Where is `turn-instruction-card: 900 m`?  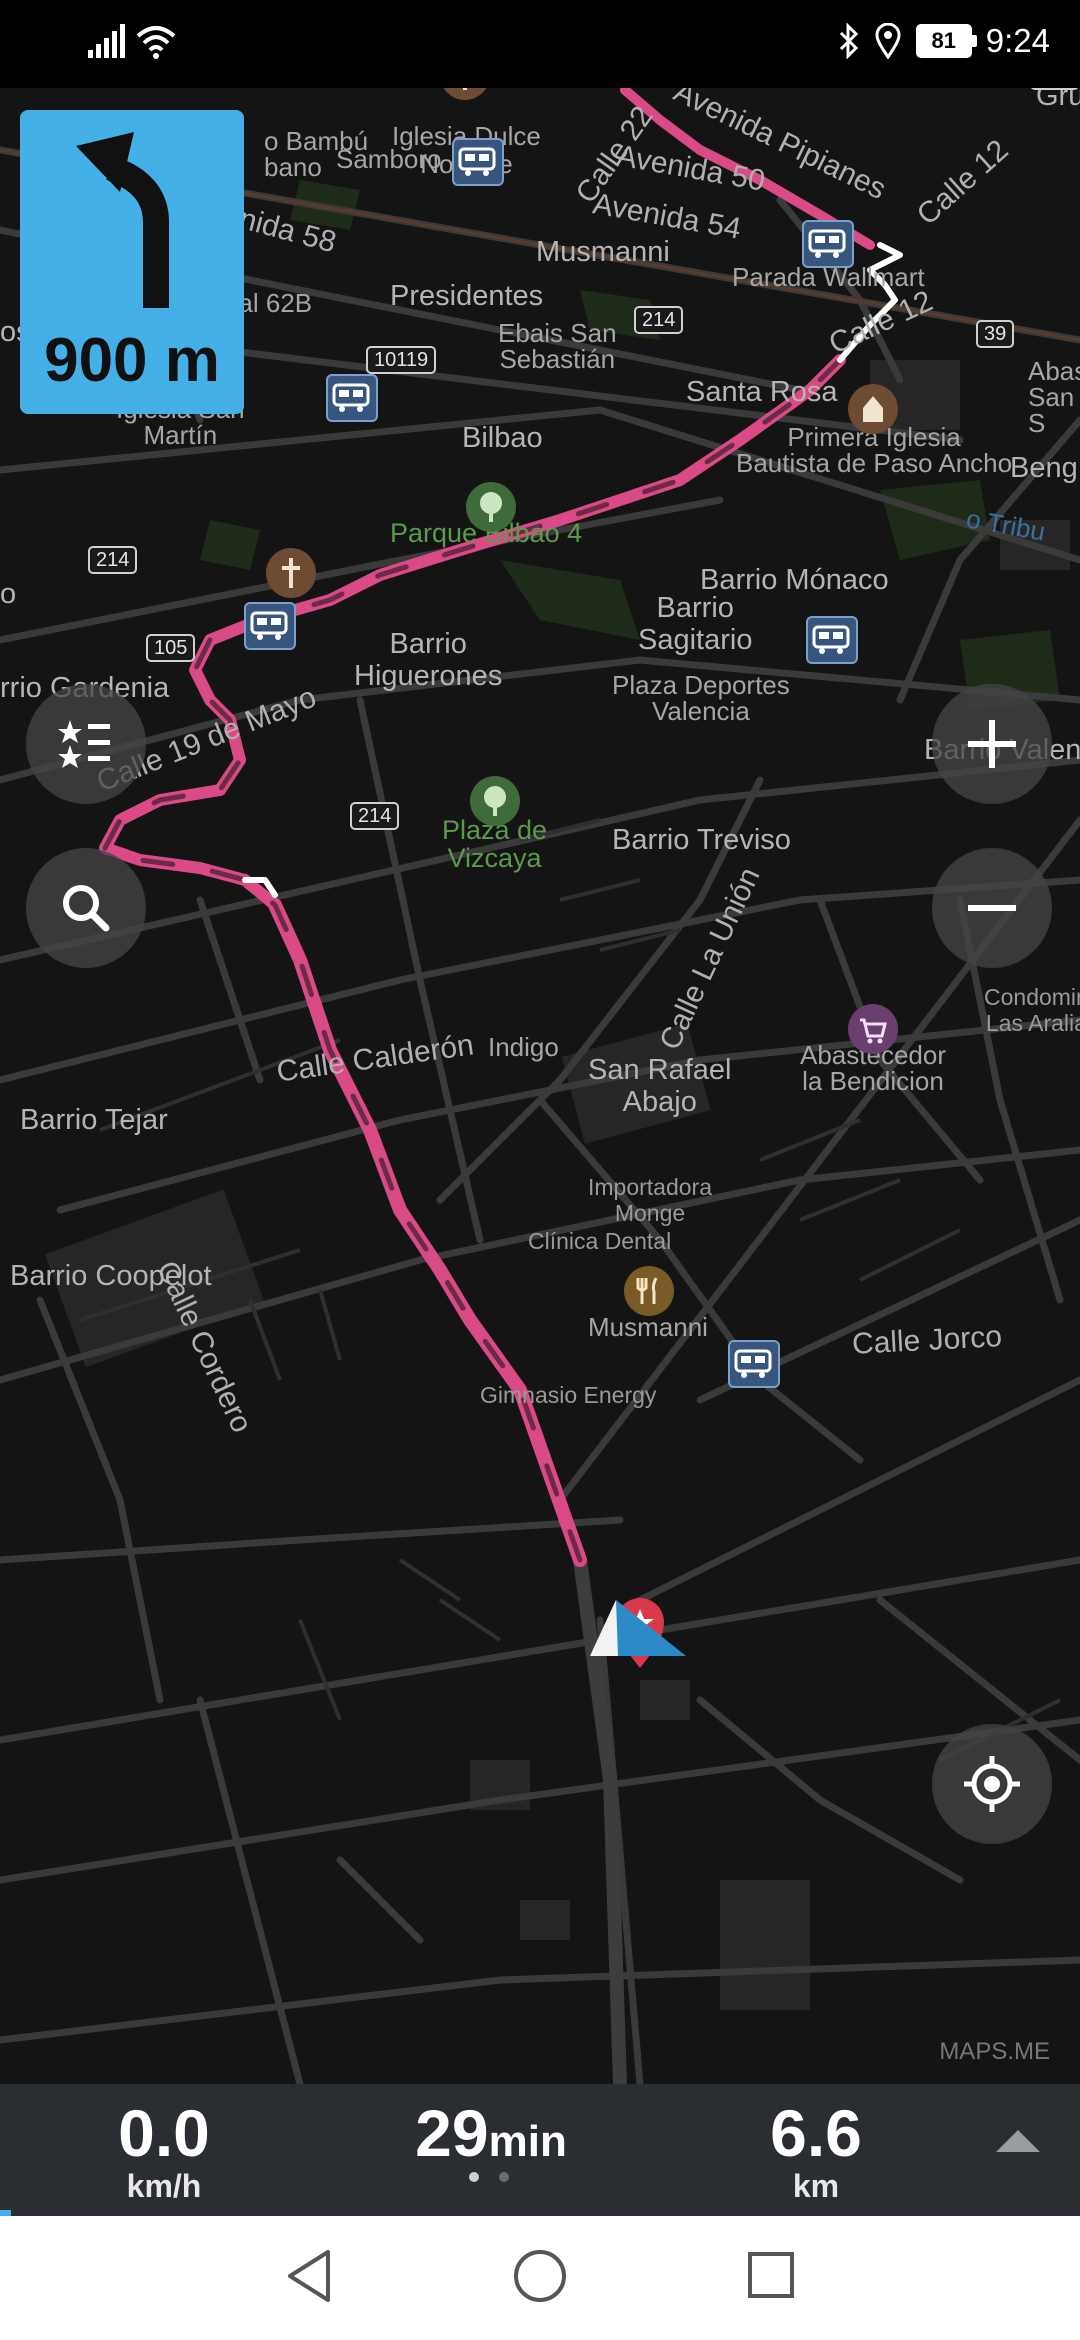 turn-instruction-card: 900 m is located at coordinates (132, 262).